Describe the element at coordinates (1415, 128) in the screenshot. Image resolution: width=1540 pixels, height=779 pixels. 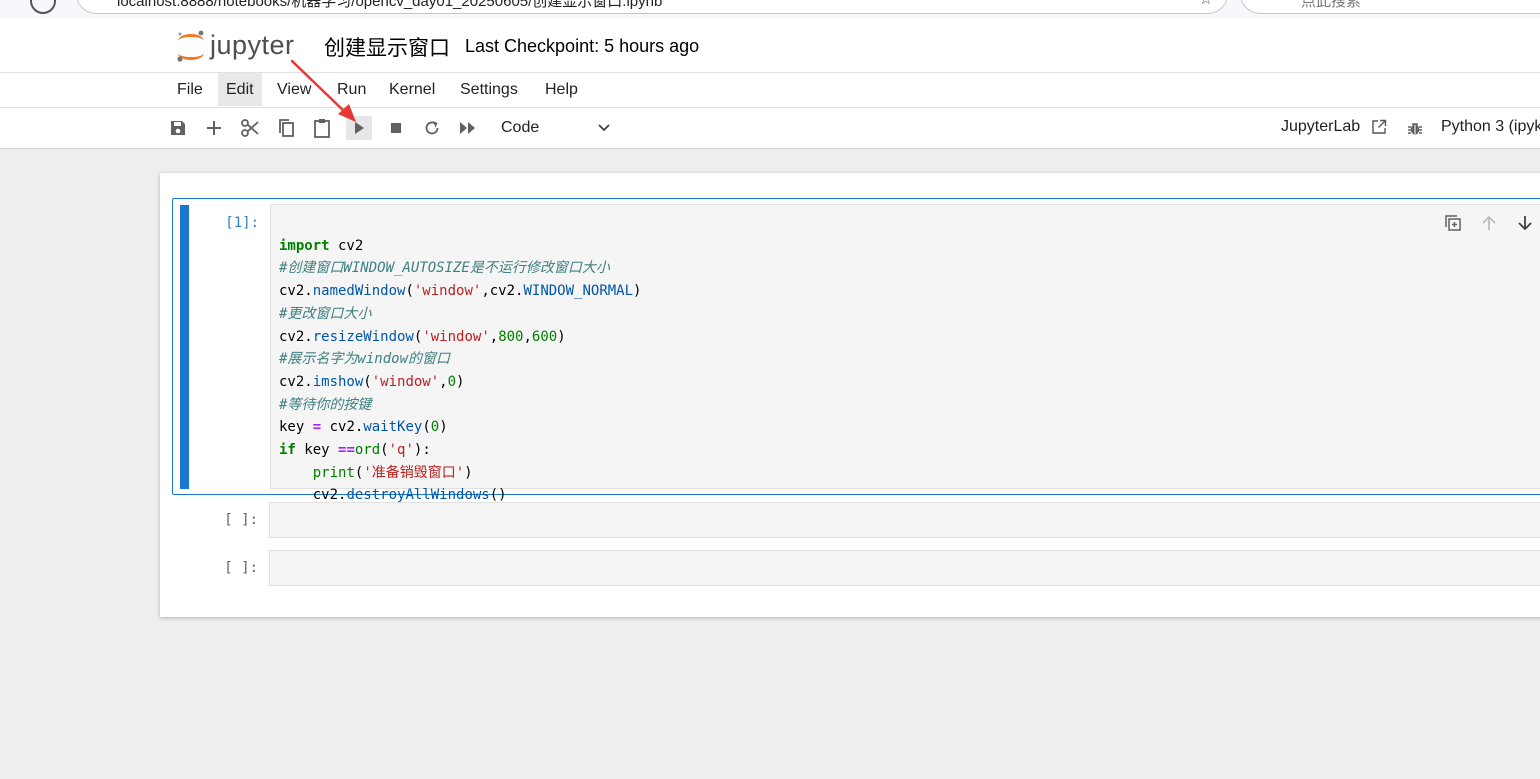
I see `debugger-bug-icon` at that location.